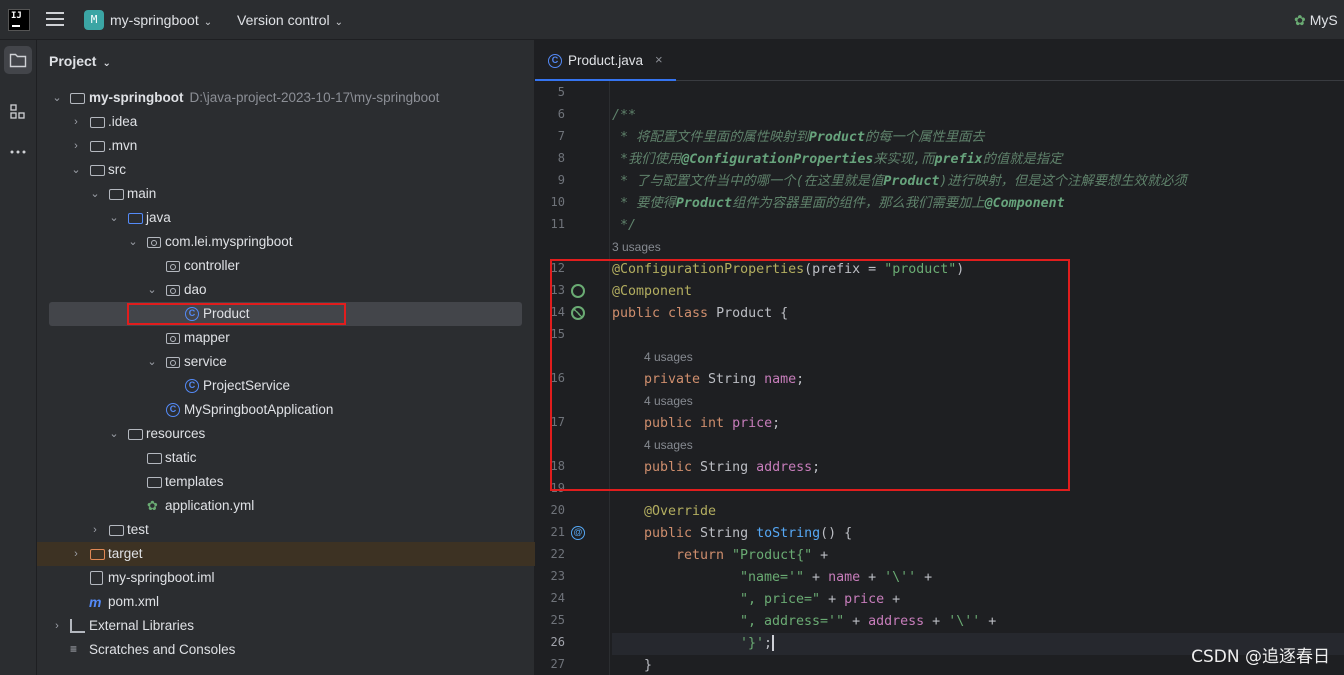  I want to click on spring-class-icon: C, so click(173, 410).